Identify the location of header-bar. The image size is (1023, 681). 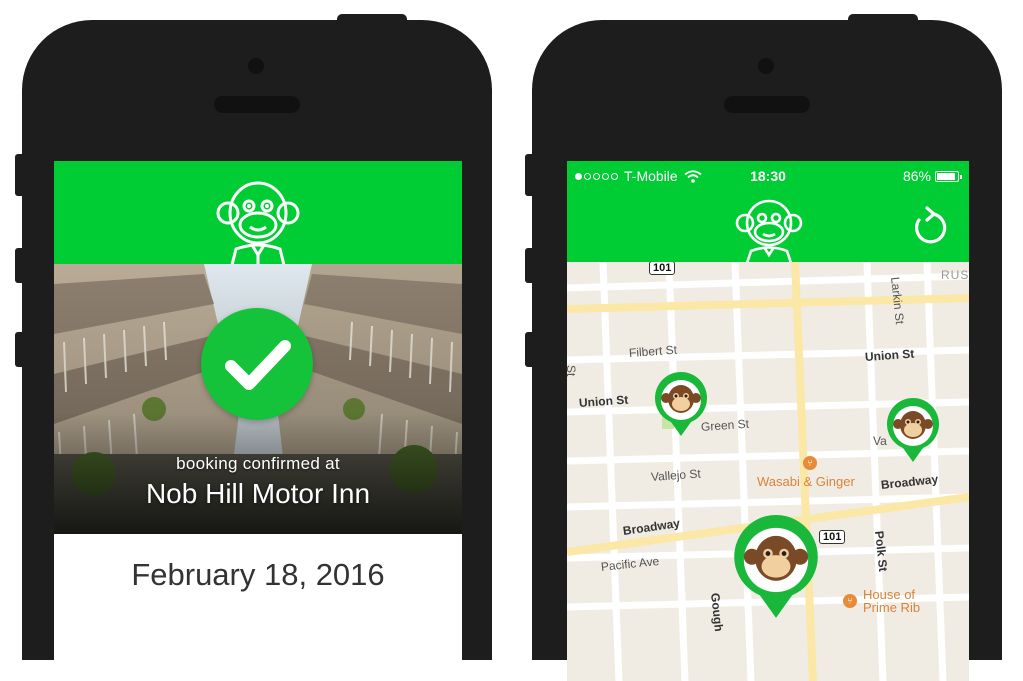
(258, 213).